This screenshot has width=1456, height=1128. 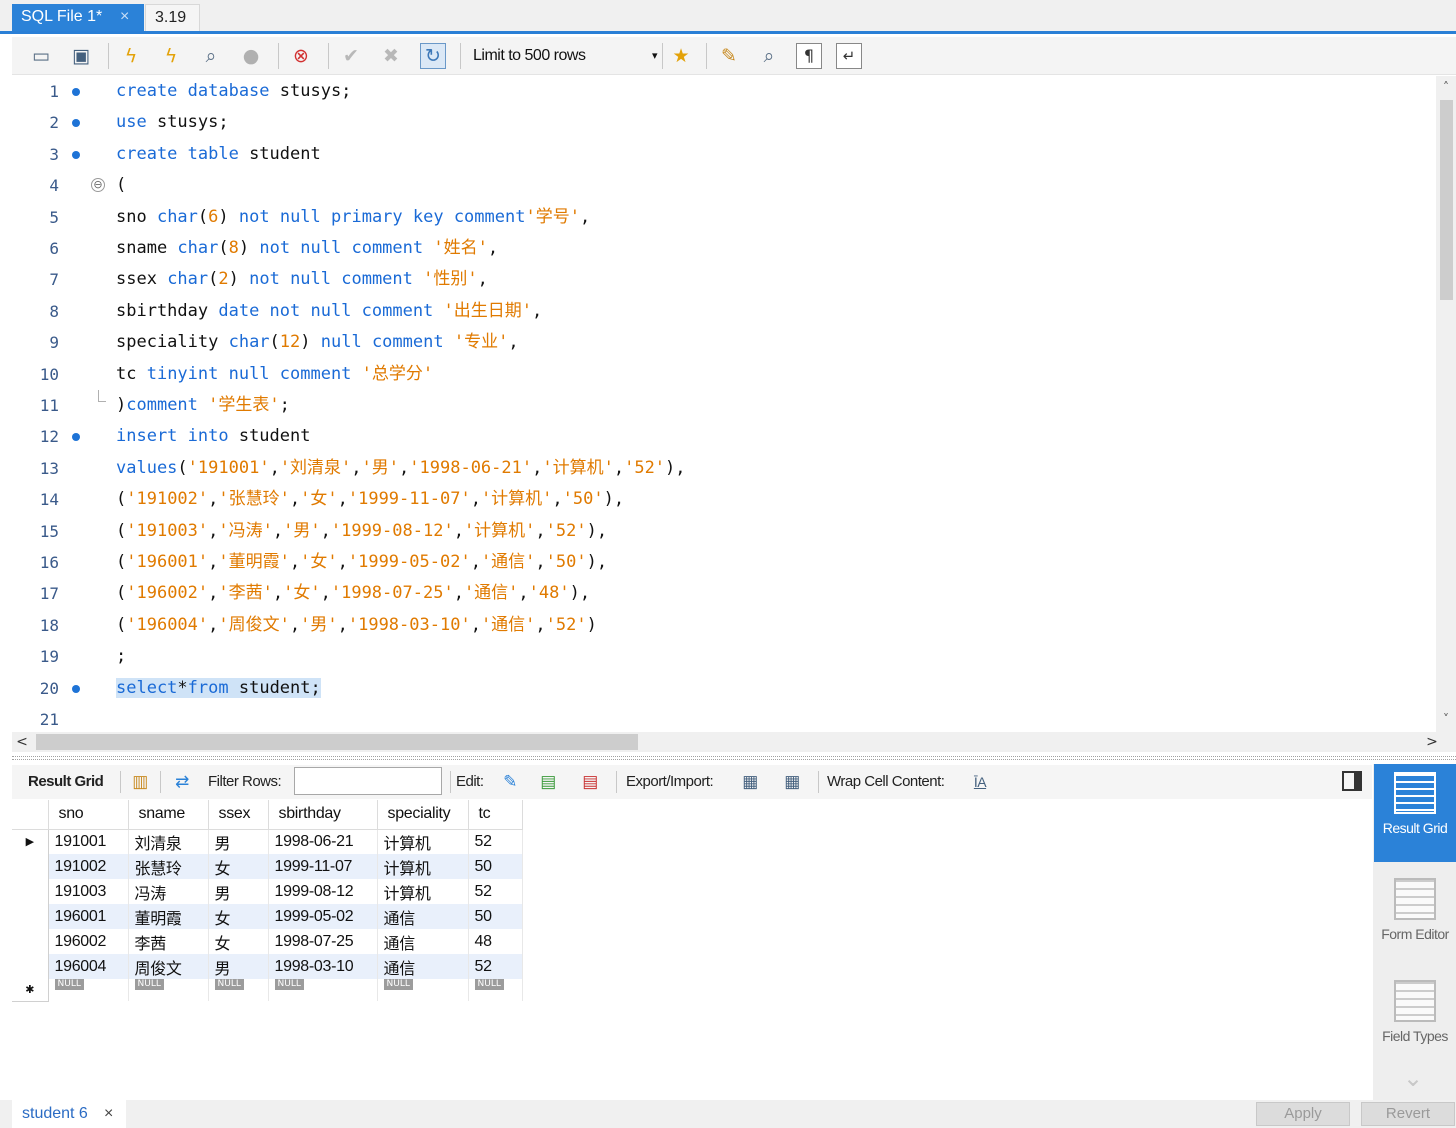 I want to click on table-row: 196002 李茜女 1998-07-25 通信 48, so click(x=267, y=941).